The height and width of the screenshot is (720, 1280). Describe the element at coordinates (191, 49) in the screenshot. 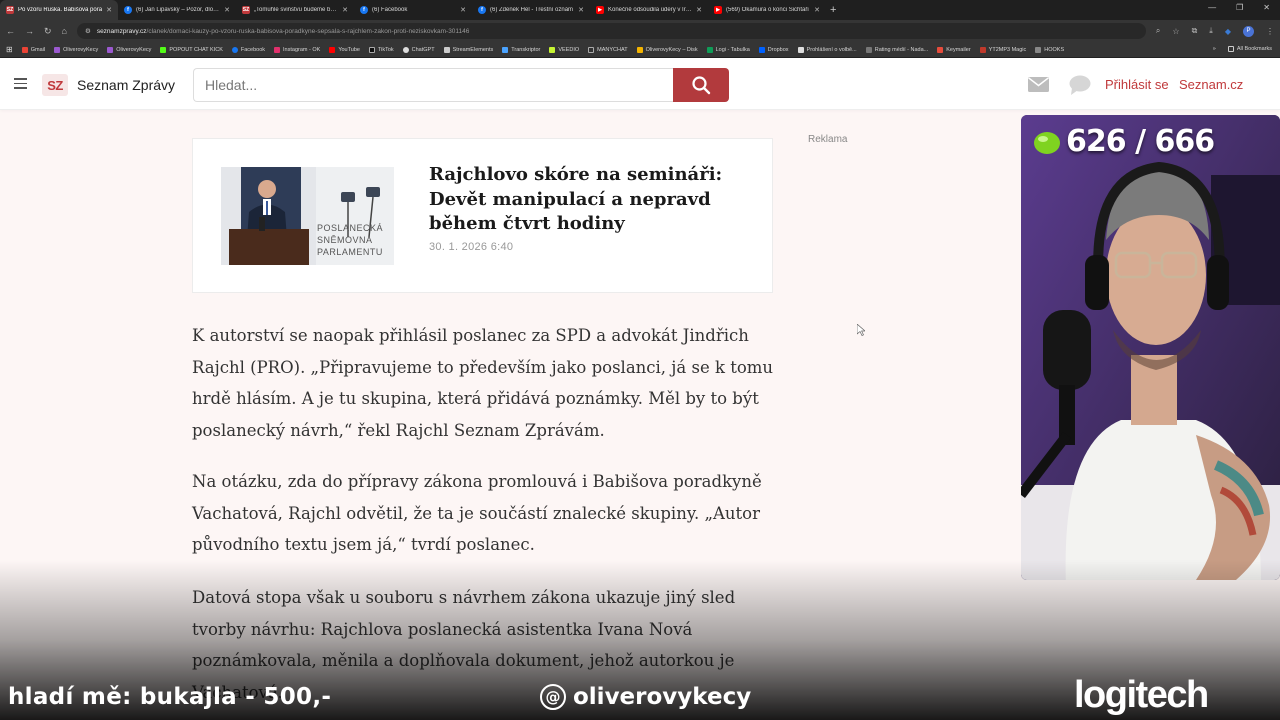

I see `bookmark-item: POPOUT CHAT KICK` at that location.